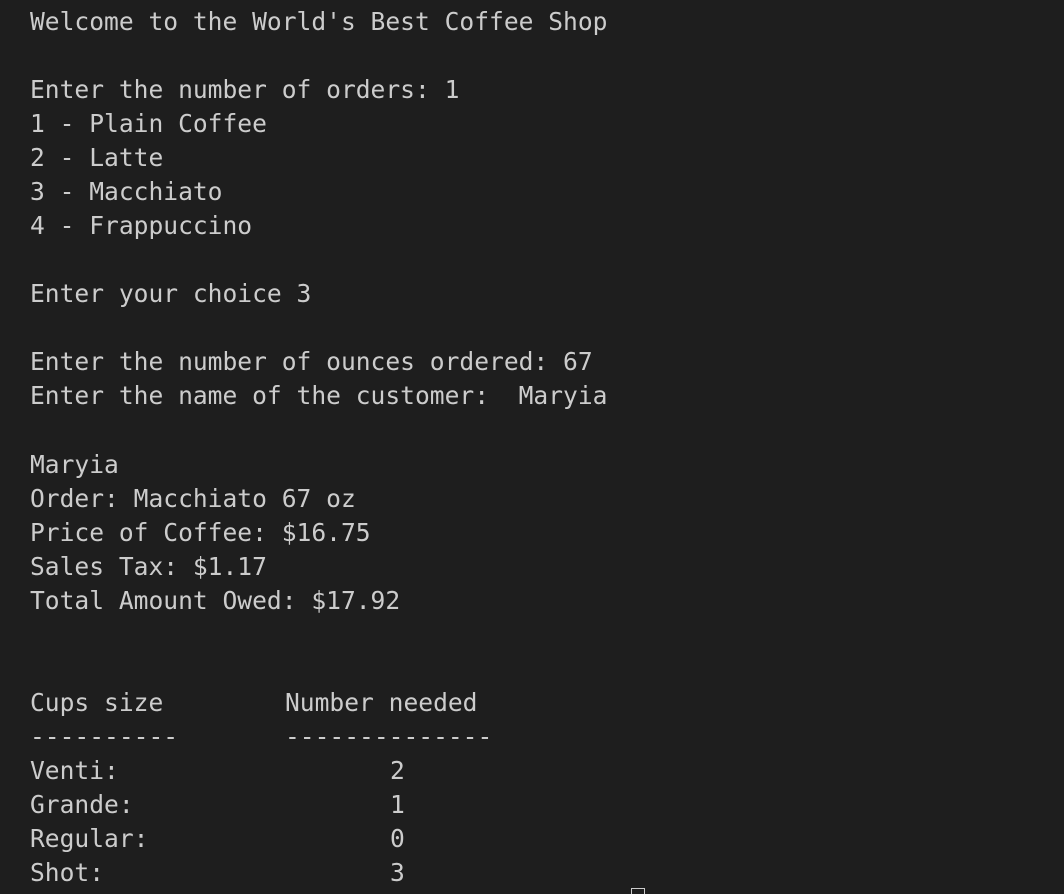 This screenshot has height=894, width=1064. I want to click on cup-count-regular: 0, so click(397, 838).